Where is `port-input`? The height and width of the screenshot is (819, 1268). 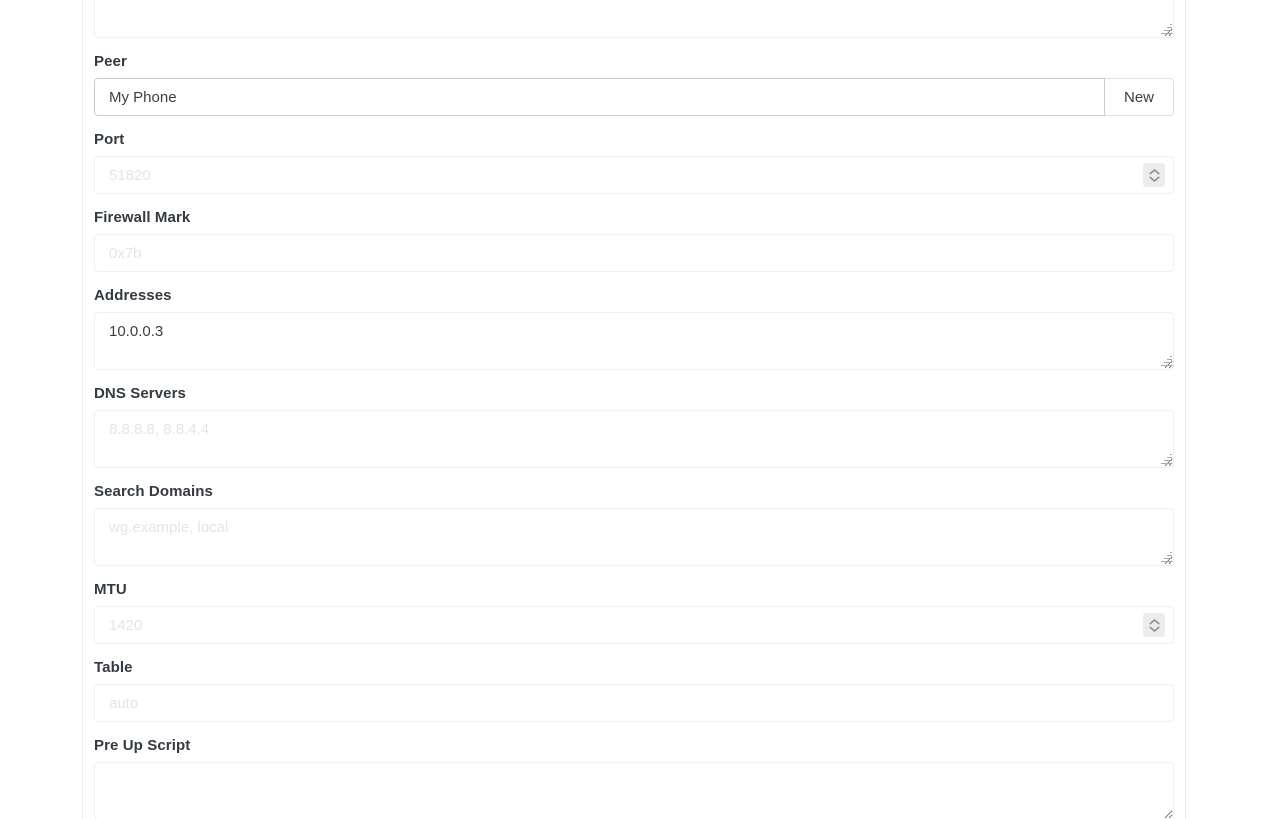
port-input is located at coordinates (634, 175).